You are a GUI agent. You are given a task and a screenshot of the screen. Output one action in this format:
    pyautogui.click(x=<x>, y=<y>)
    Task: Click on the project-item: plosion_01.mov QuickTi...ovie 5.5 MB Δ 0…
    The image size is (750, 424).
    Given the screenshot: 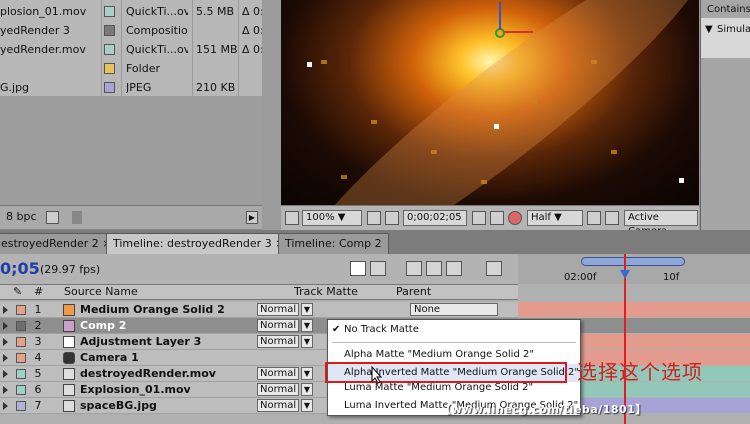 What is the action you would take?
    pyautogui.click(x=132, y=11)
    